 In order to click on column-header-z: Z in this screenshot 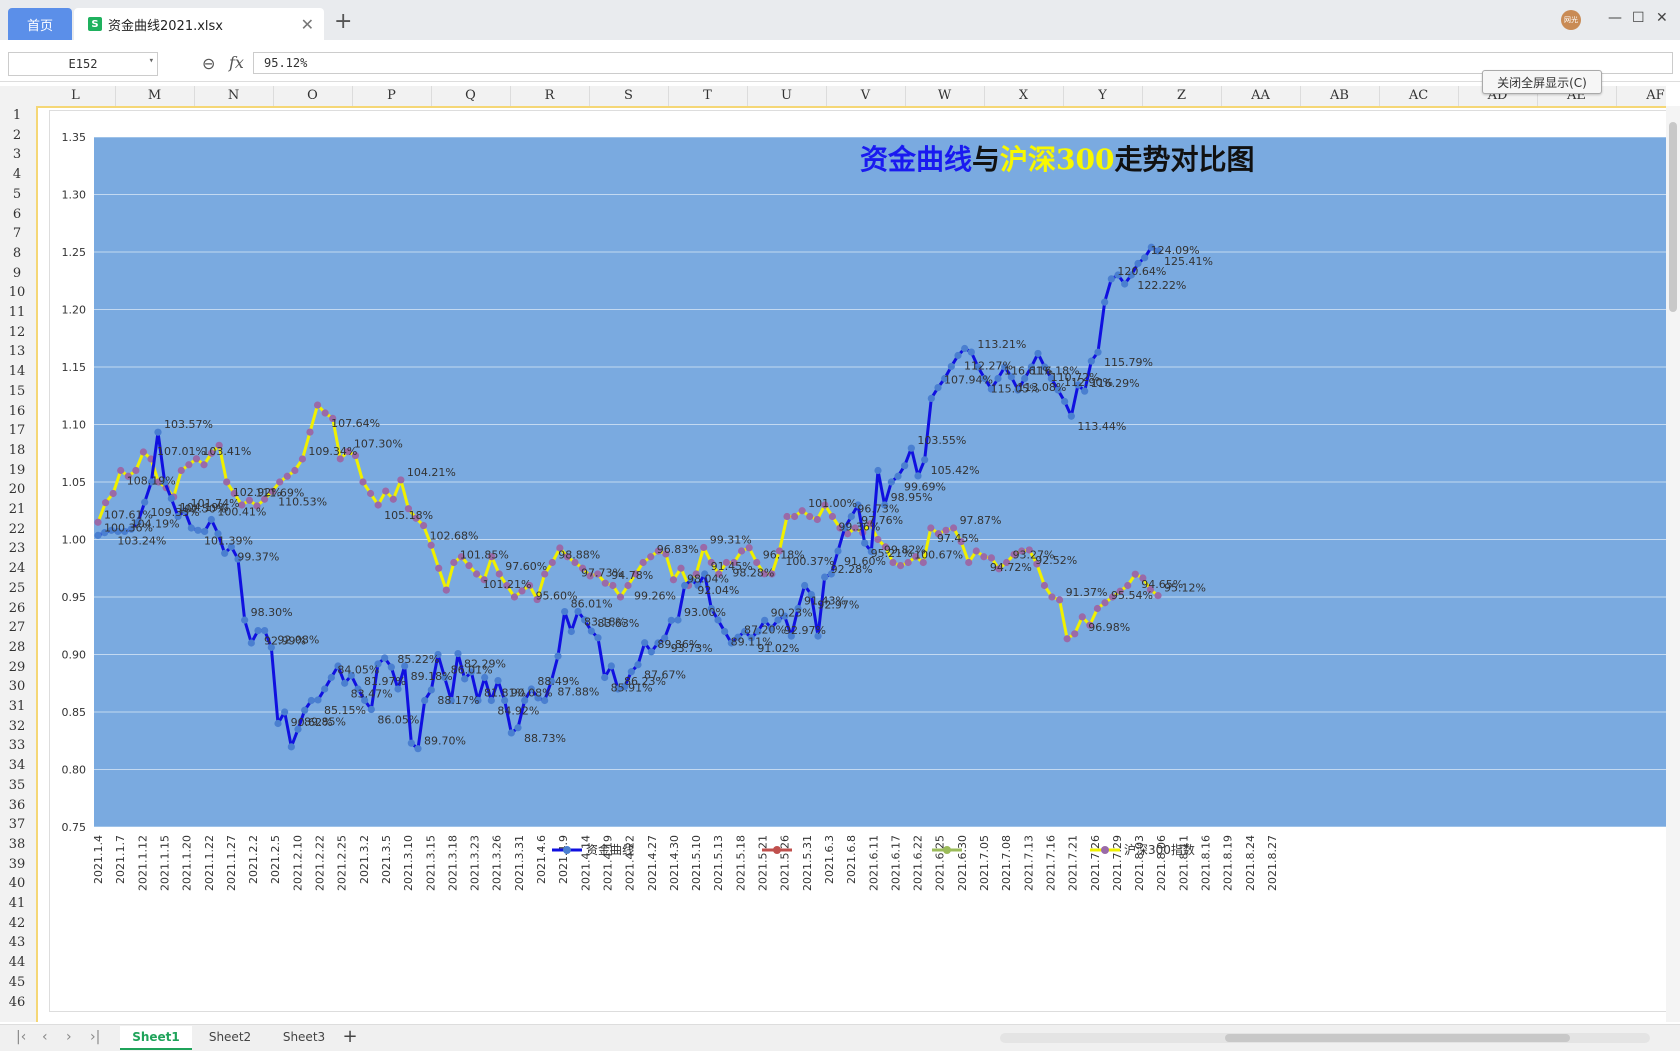, I will do `click(1182, 96)`.